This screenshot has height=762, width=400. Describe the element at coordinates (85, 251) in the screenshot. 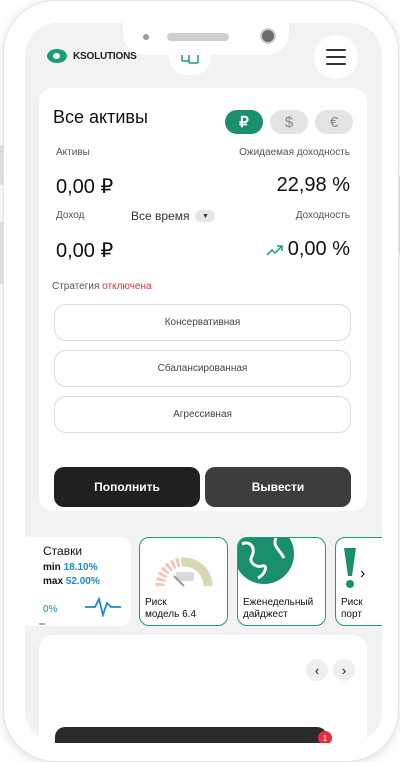

I see `income-value: 0,00 ₽` at that location.